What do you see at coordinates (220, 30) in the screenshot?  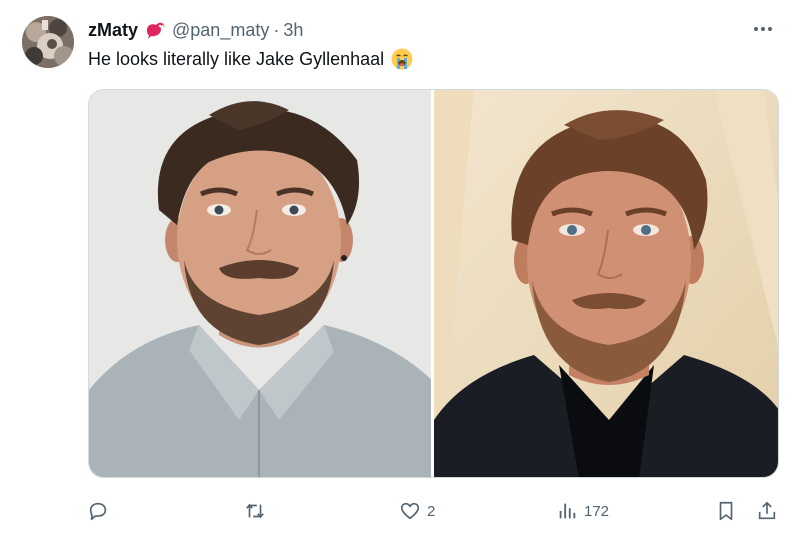 I see `handle: @pan_maty` at bounding box center [220, 30].